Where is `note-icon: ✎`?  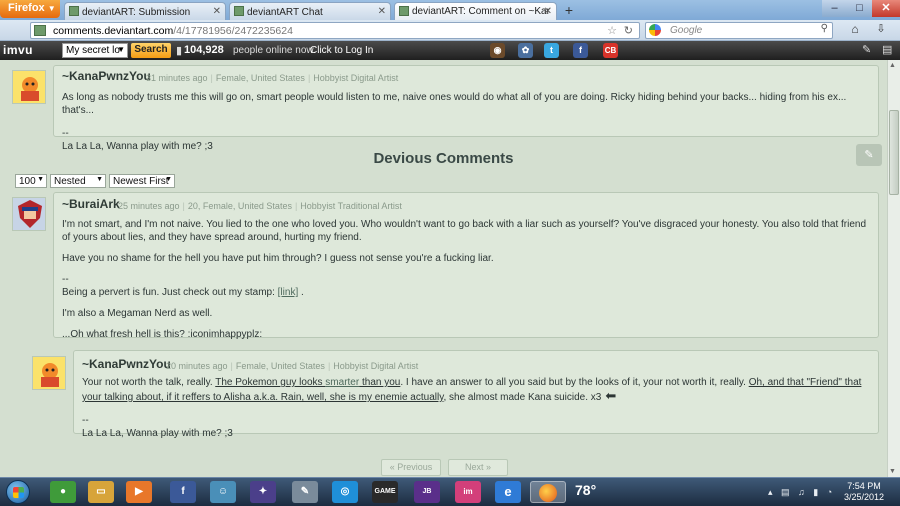
note-icon: ✎ is located at coordinates (869, 155).